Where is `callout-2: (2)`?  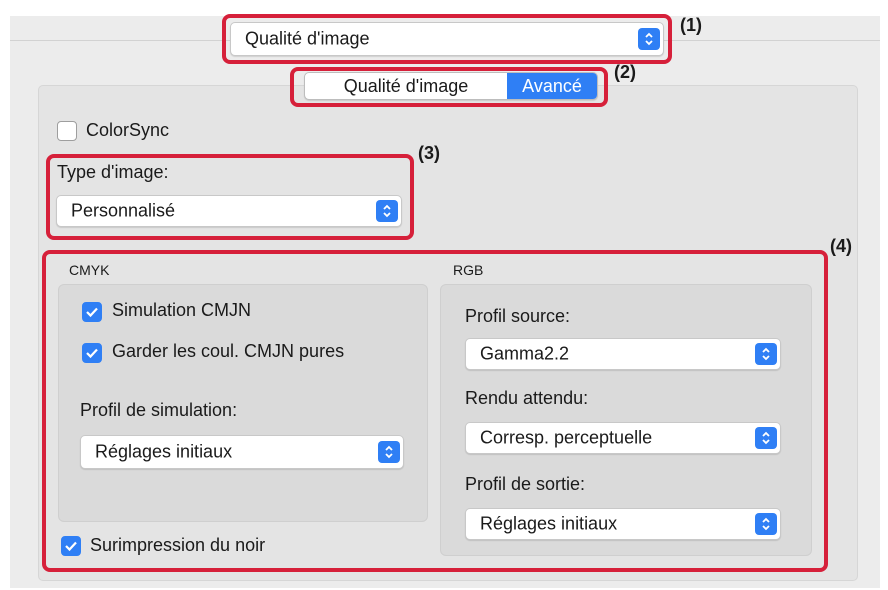
callout-2: (2) is located at coordinates (625, 72).